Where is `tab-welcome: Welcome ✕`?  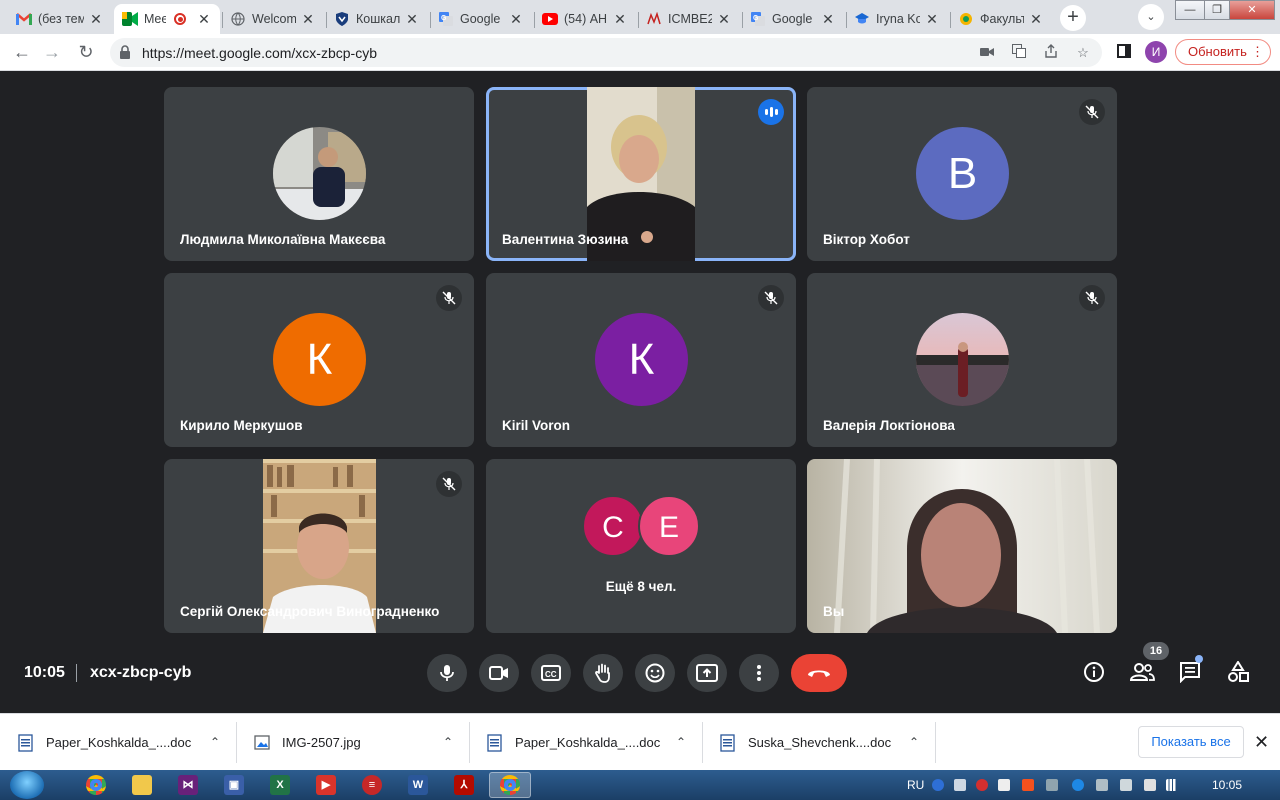
tab-welcome: Welcome ✕ is located at coordinates (273, 19).